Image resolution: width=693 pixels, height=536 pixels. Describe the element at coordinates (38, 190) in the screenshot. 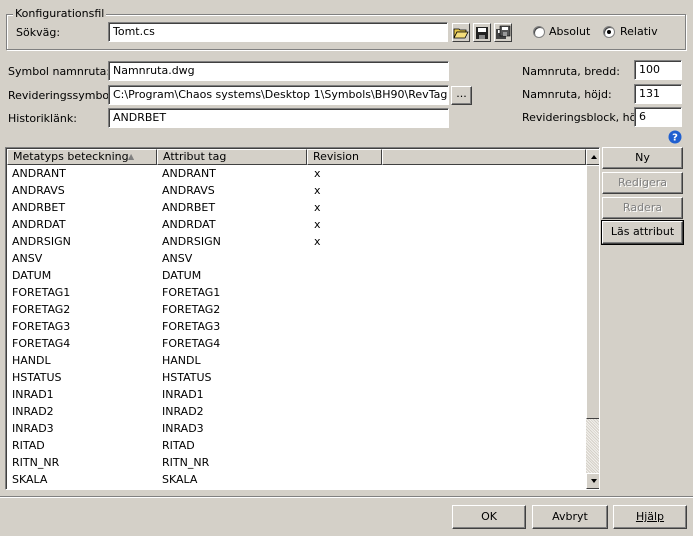

I see `cell-meta: ANDRAVS` at that location.